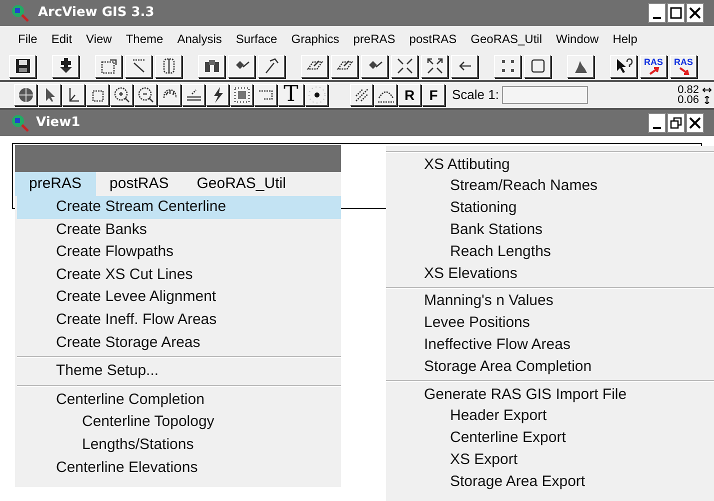 Image resolution: width=714 pixels, height=501 pixels. I want to click on menu-item: Surface, so click(257, 39).